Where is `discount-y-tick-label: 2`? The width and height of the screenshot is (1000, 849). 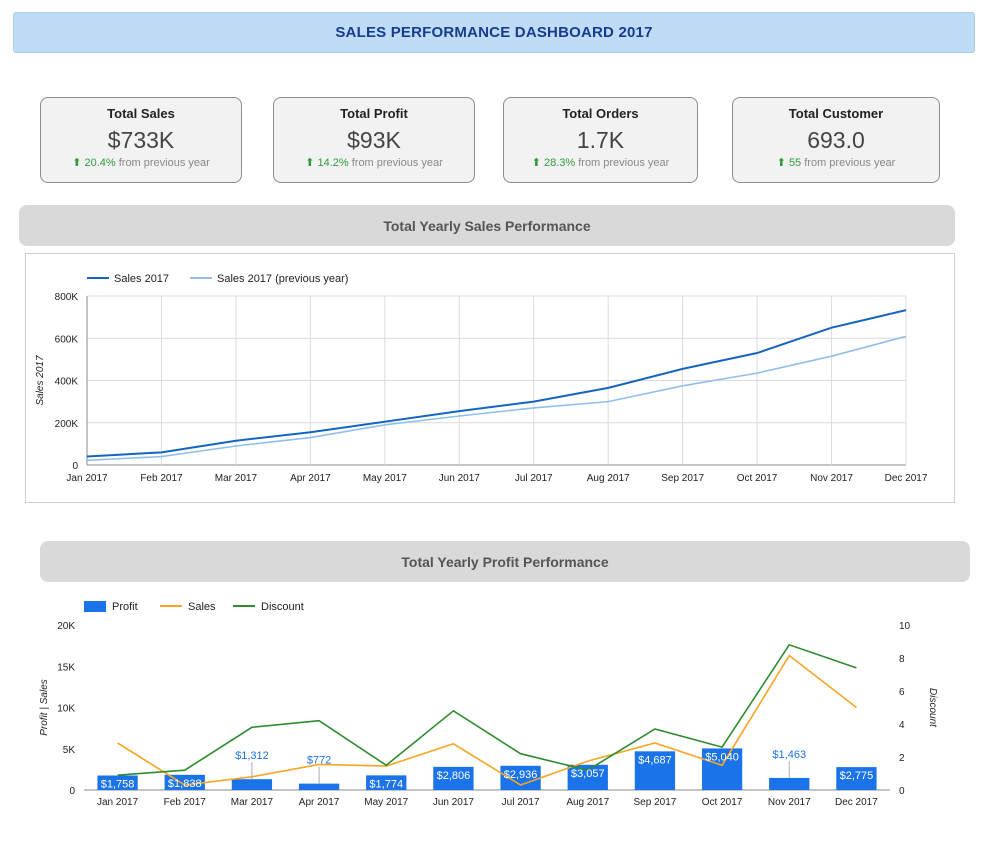 discount-y-tick-label: 2 is located at coordinates (902, 758).